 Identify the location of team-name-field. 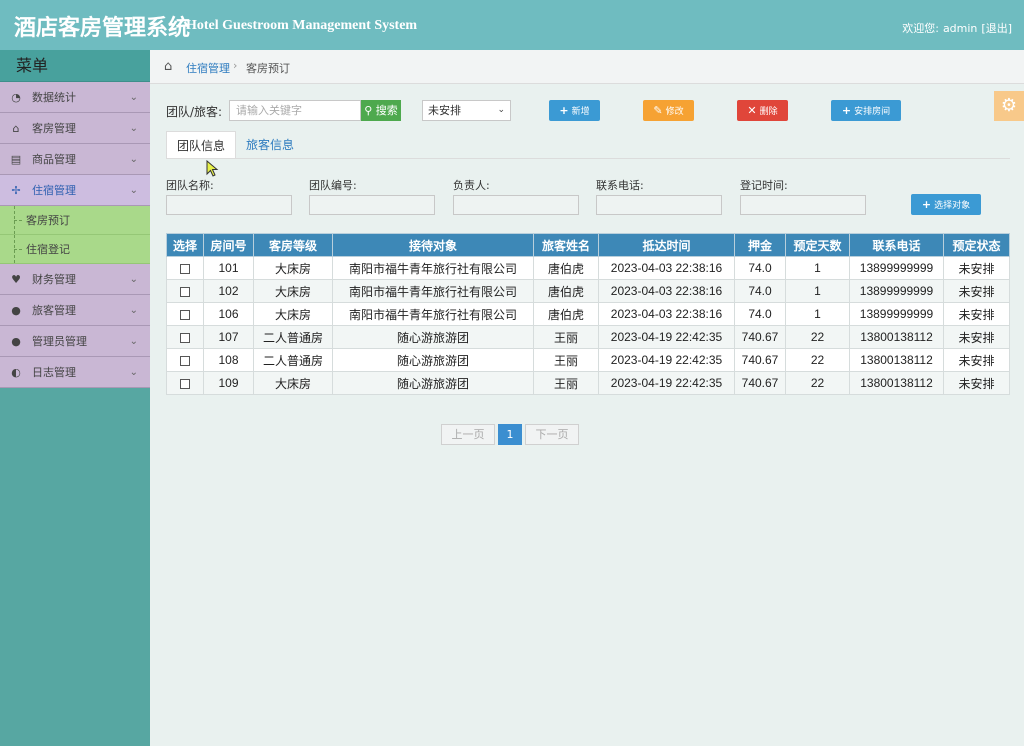
(229, 205).